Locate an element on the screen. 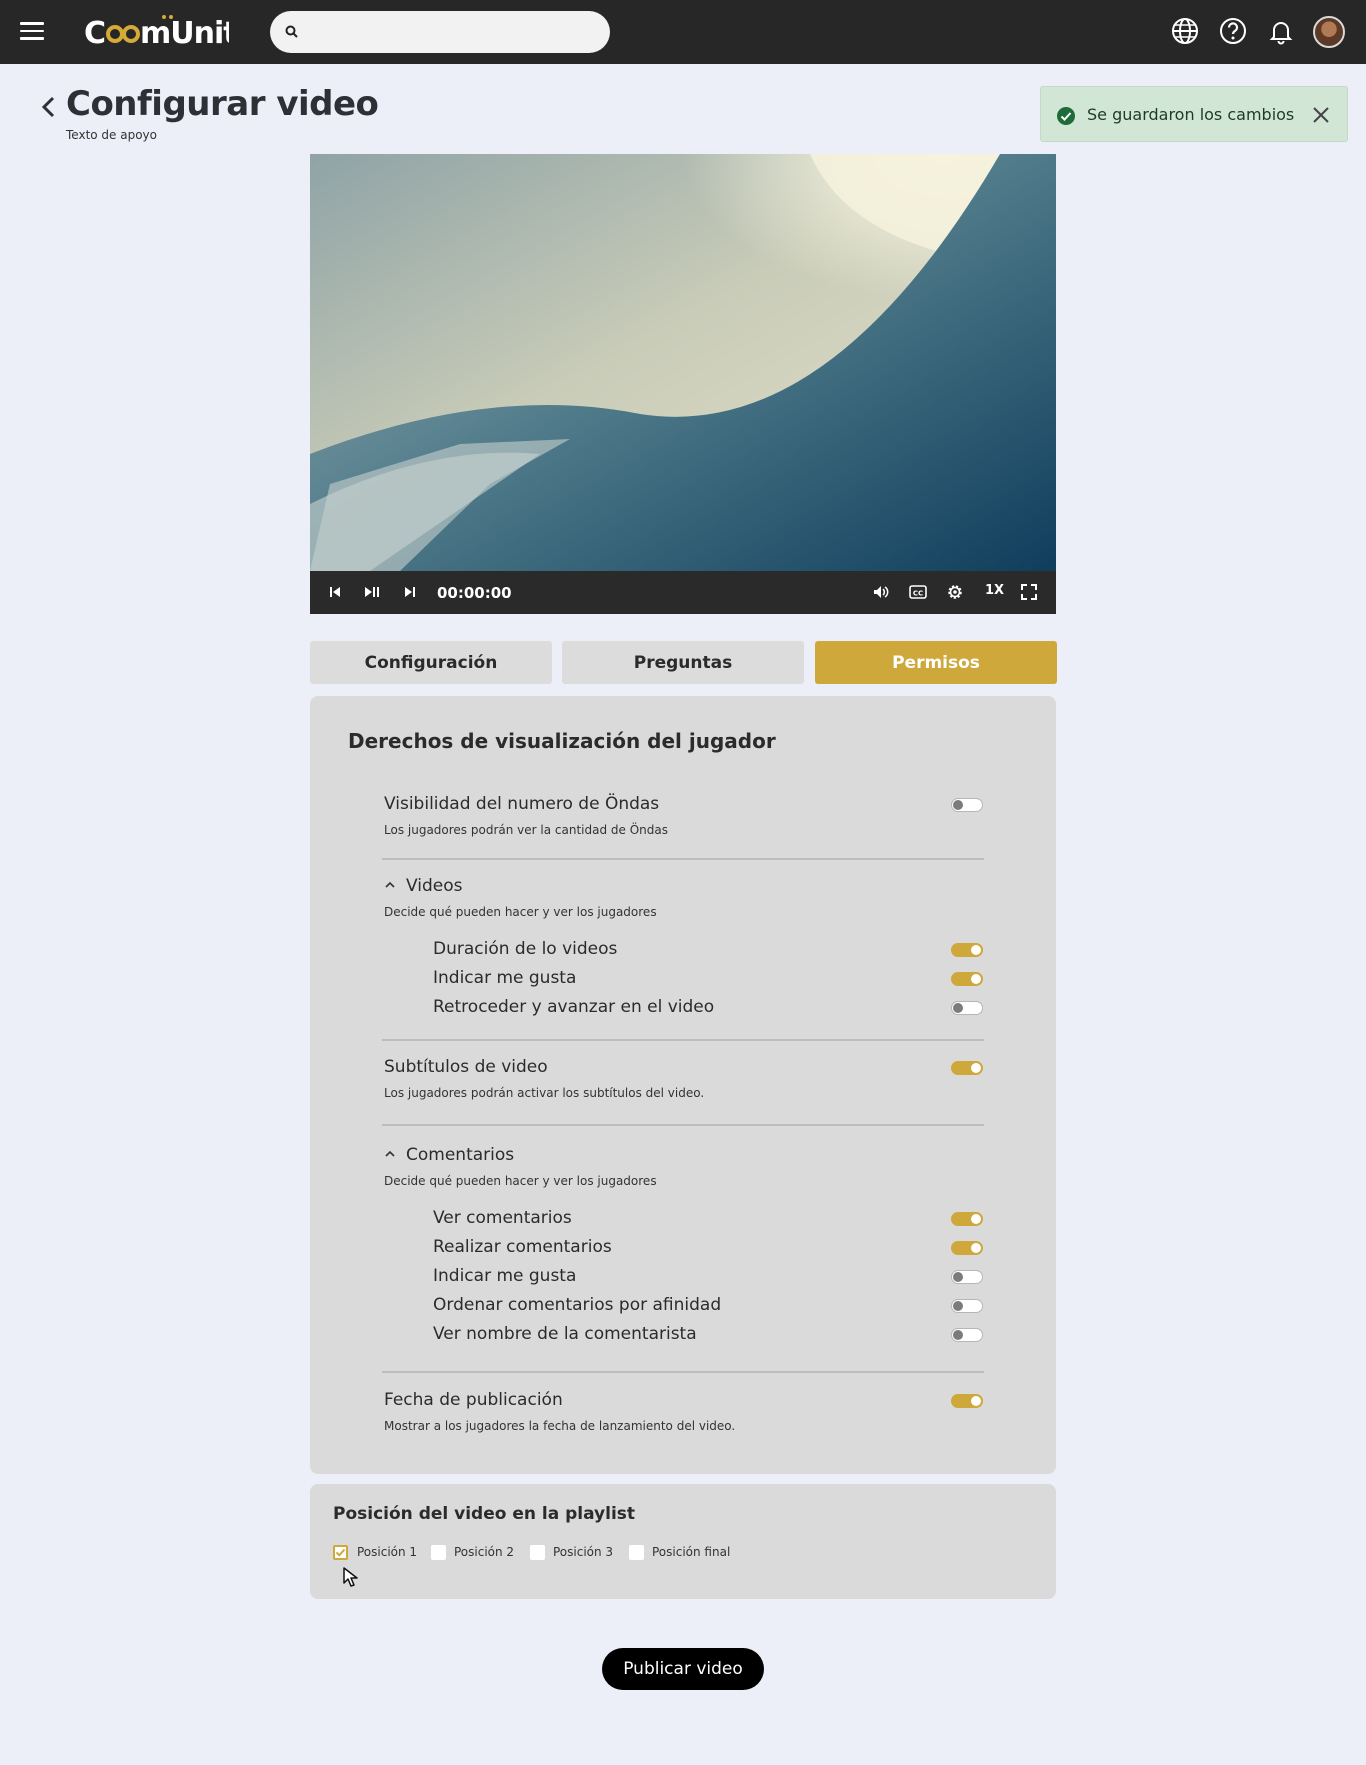  video-seek-toggle is located at coordinates (967, 1008).